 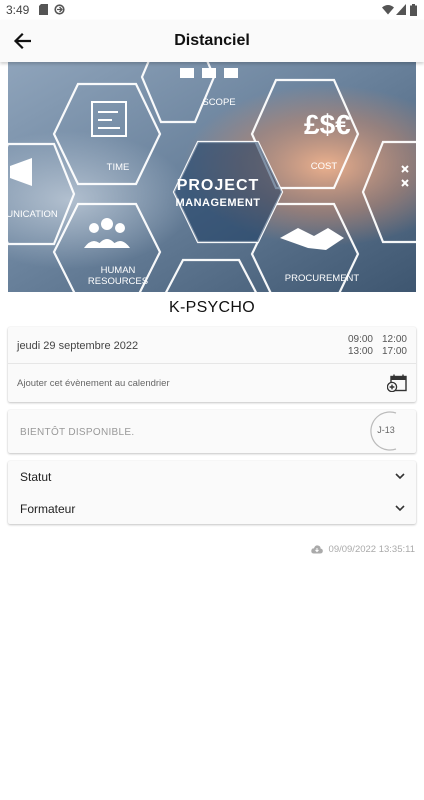 I want to click on time-end: 12:00, so click(x=394, y=339).